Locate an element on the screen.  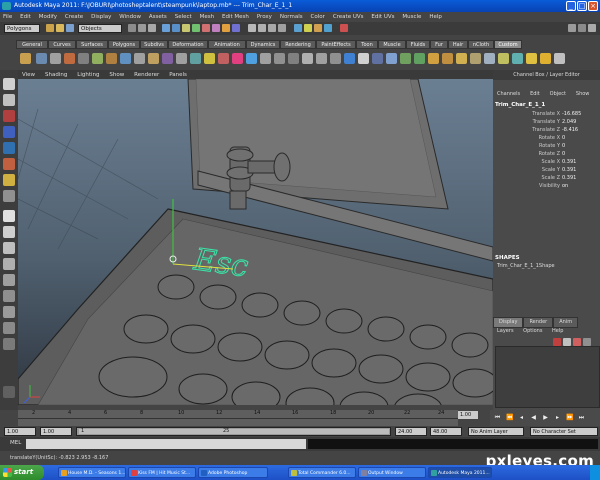
menu-window: Window is located at coordinates (130, 17).